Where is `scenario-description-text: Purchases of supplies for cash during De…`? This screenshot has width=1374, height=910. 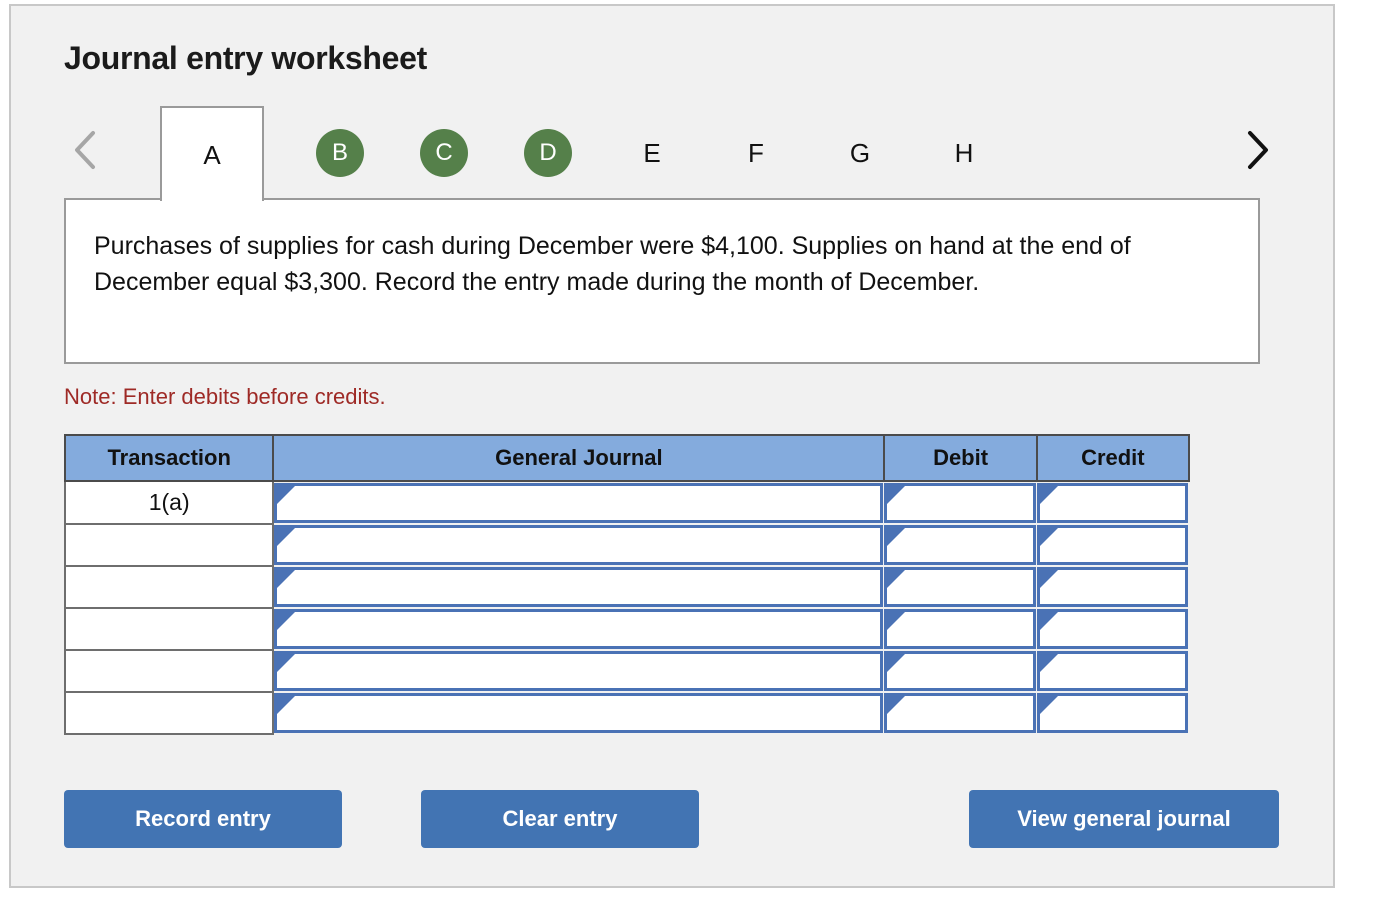
scenario-description-text: Purchases of supplies for cash during De… is located at coordinates (612, 264).